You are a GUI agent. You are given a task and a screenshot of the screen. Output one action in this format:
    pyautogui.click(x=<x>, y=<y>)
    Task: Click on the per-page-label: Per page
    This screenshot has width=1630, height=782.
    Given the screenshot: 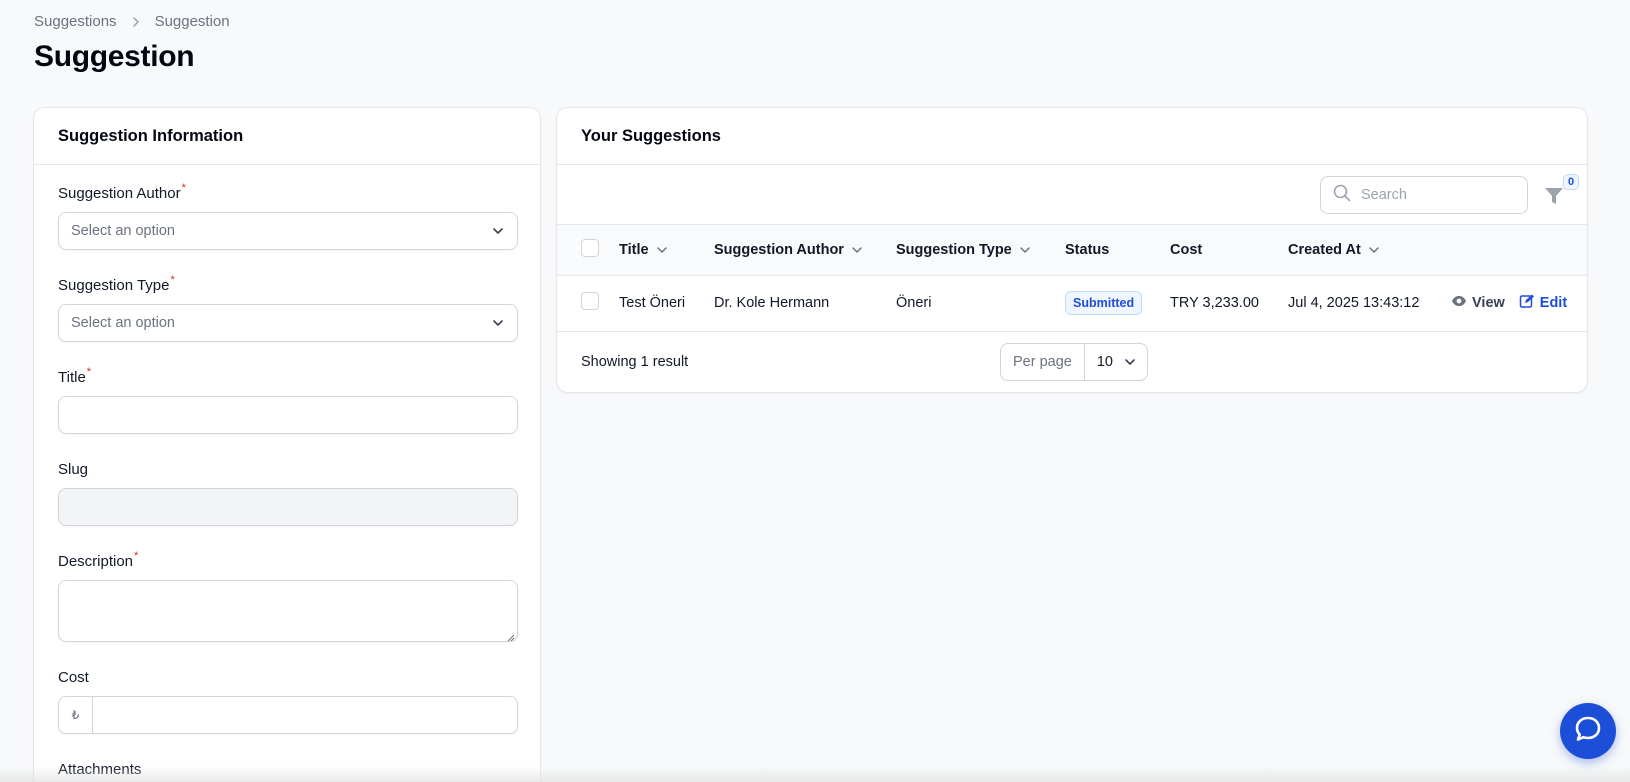 What is the action you would take?
    pyautogui.click(x=1043, y=361)
    